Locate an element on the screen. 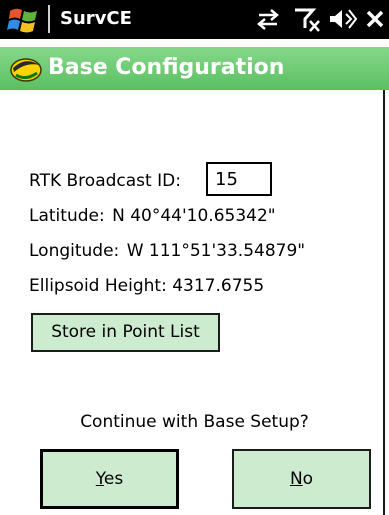  sync-icon is located at coordinates (268, 19).